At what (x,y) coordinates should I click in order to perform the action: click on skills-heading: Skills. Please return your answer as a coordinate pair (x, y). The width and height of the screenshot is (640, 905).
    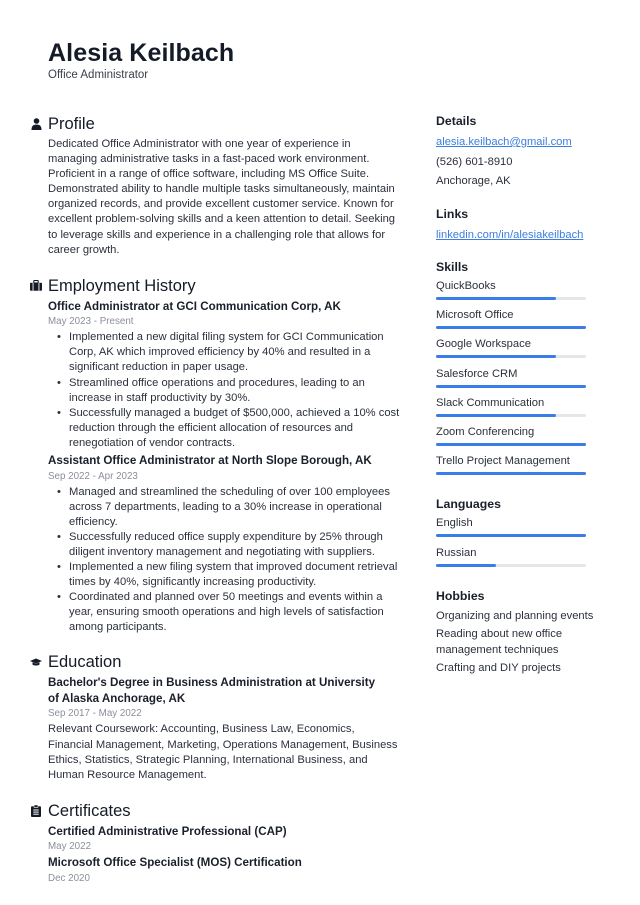
    Looking at the image, I should click on (452, 267).